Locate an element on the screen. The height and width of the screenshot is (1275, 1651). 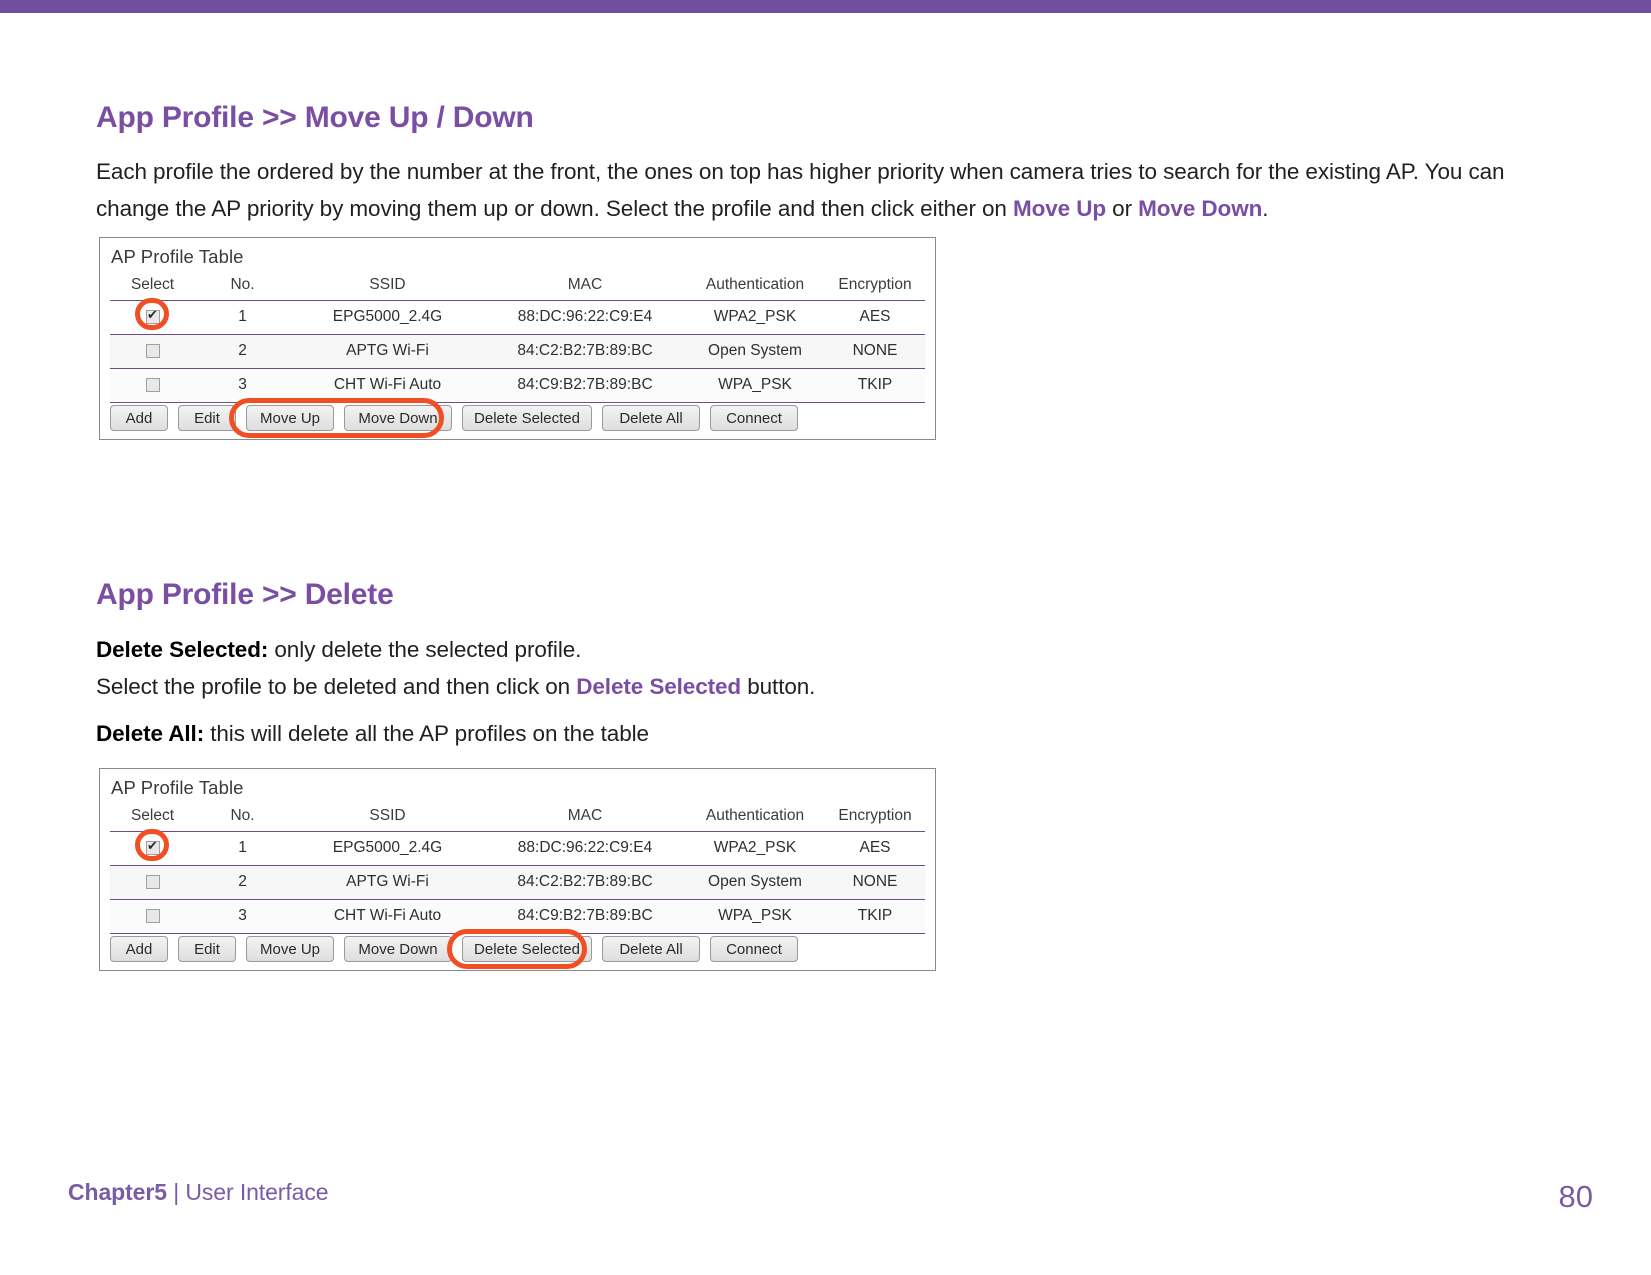
footer-section-label: User Interface is located at coordinates (257, 1192).